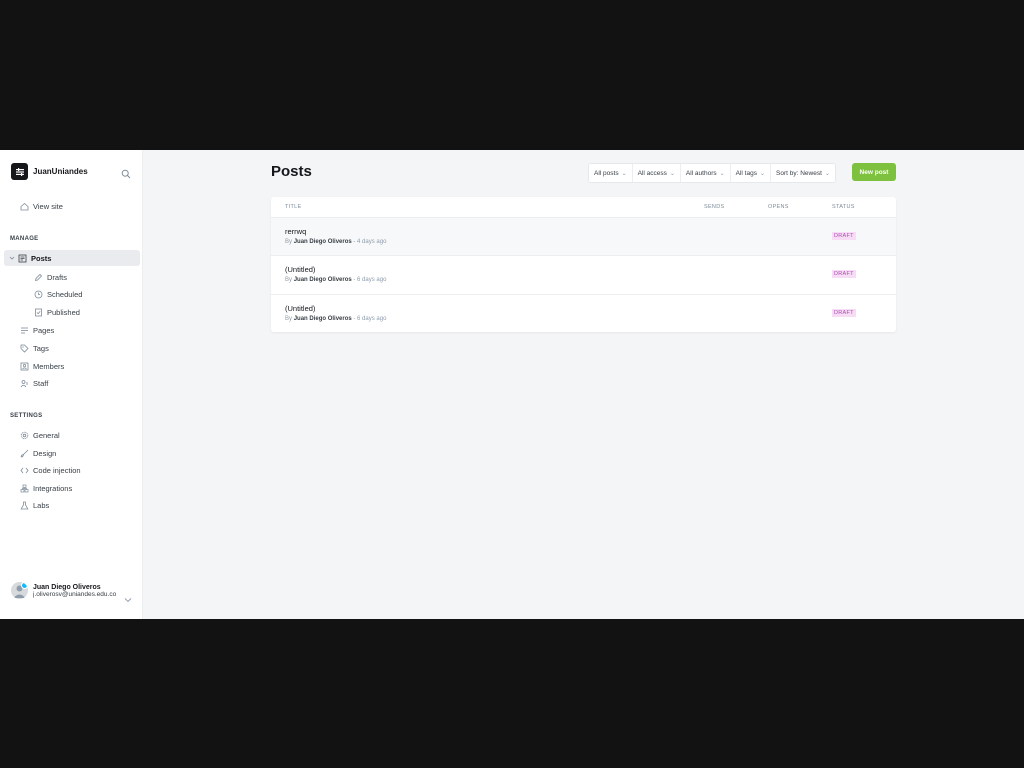 Image resolution: width=1024 pixels, height=768 pixels. Describe the element at coordinates (19, 590) in the screenshot. I see `avatar` at that location.